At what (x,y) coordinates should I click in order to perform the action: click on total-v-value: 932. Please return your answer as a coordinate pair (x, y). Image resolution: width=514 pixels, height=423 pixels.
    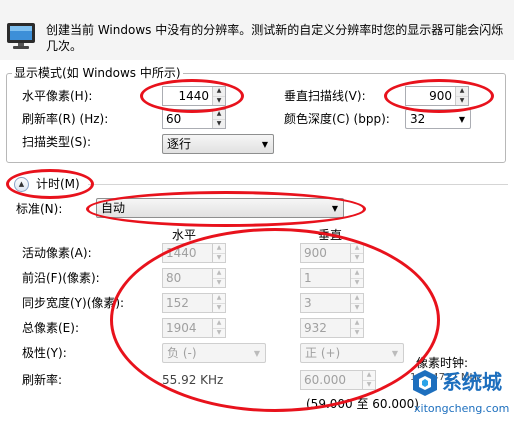
    Looking at the image, I should click on (315, 328).